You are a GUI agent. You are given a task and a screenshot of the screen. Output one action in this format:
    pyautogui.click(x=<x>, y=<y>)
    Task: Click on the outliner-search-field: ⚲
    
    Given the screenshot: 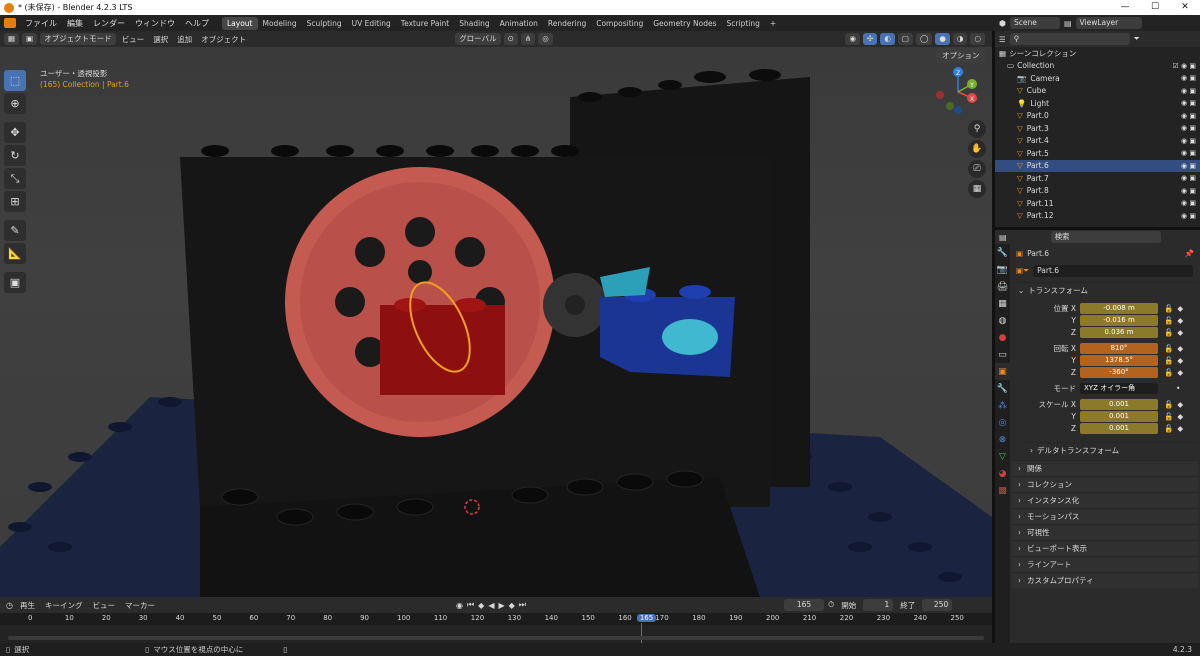 What is the action you would take?
    pyautogui.click(x=1069, y=39)
    